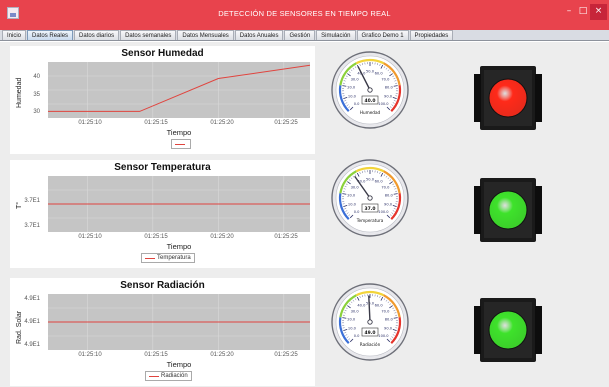  I want to click on chart-legend, so click(181, 144).